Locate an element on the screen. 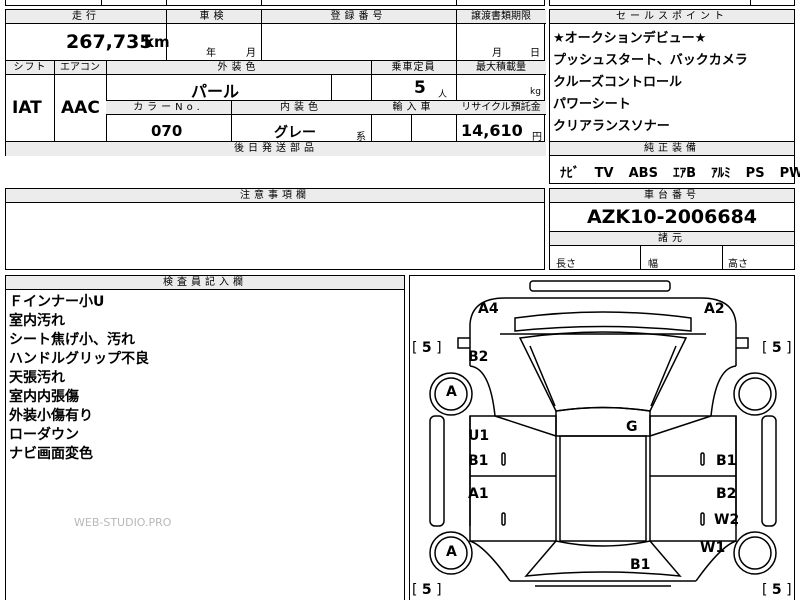  chassis-header: 車台番号 is located at coordinates (672, 196).